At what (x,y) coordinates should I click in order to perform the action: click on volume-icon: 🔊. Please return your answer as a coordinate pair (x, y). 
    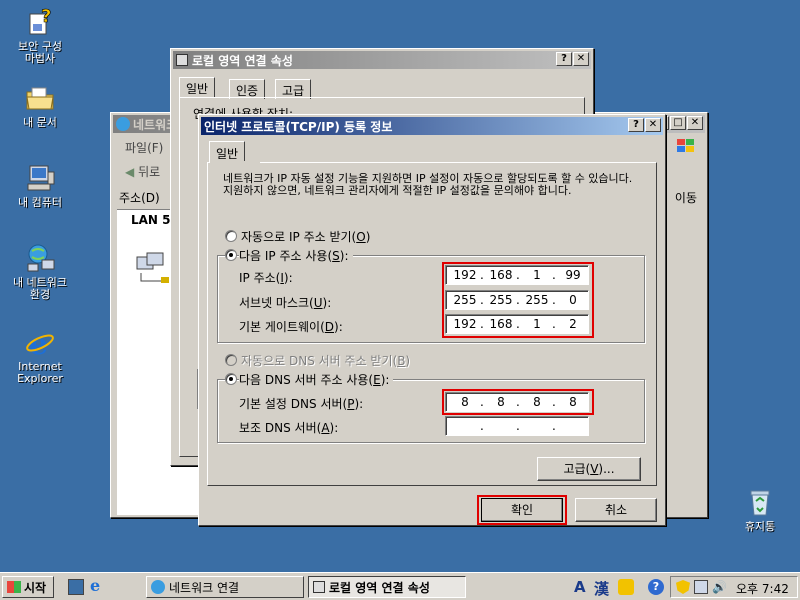
    Looking at the image, I should click on (719, 587).